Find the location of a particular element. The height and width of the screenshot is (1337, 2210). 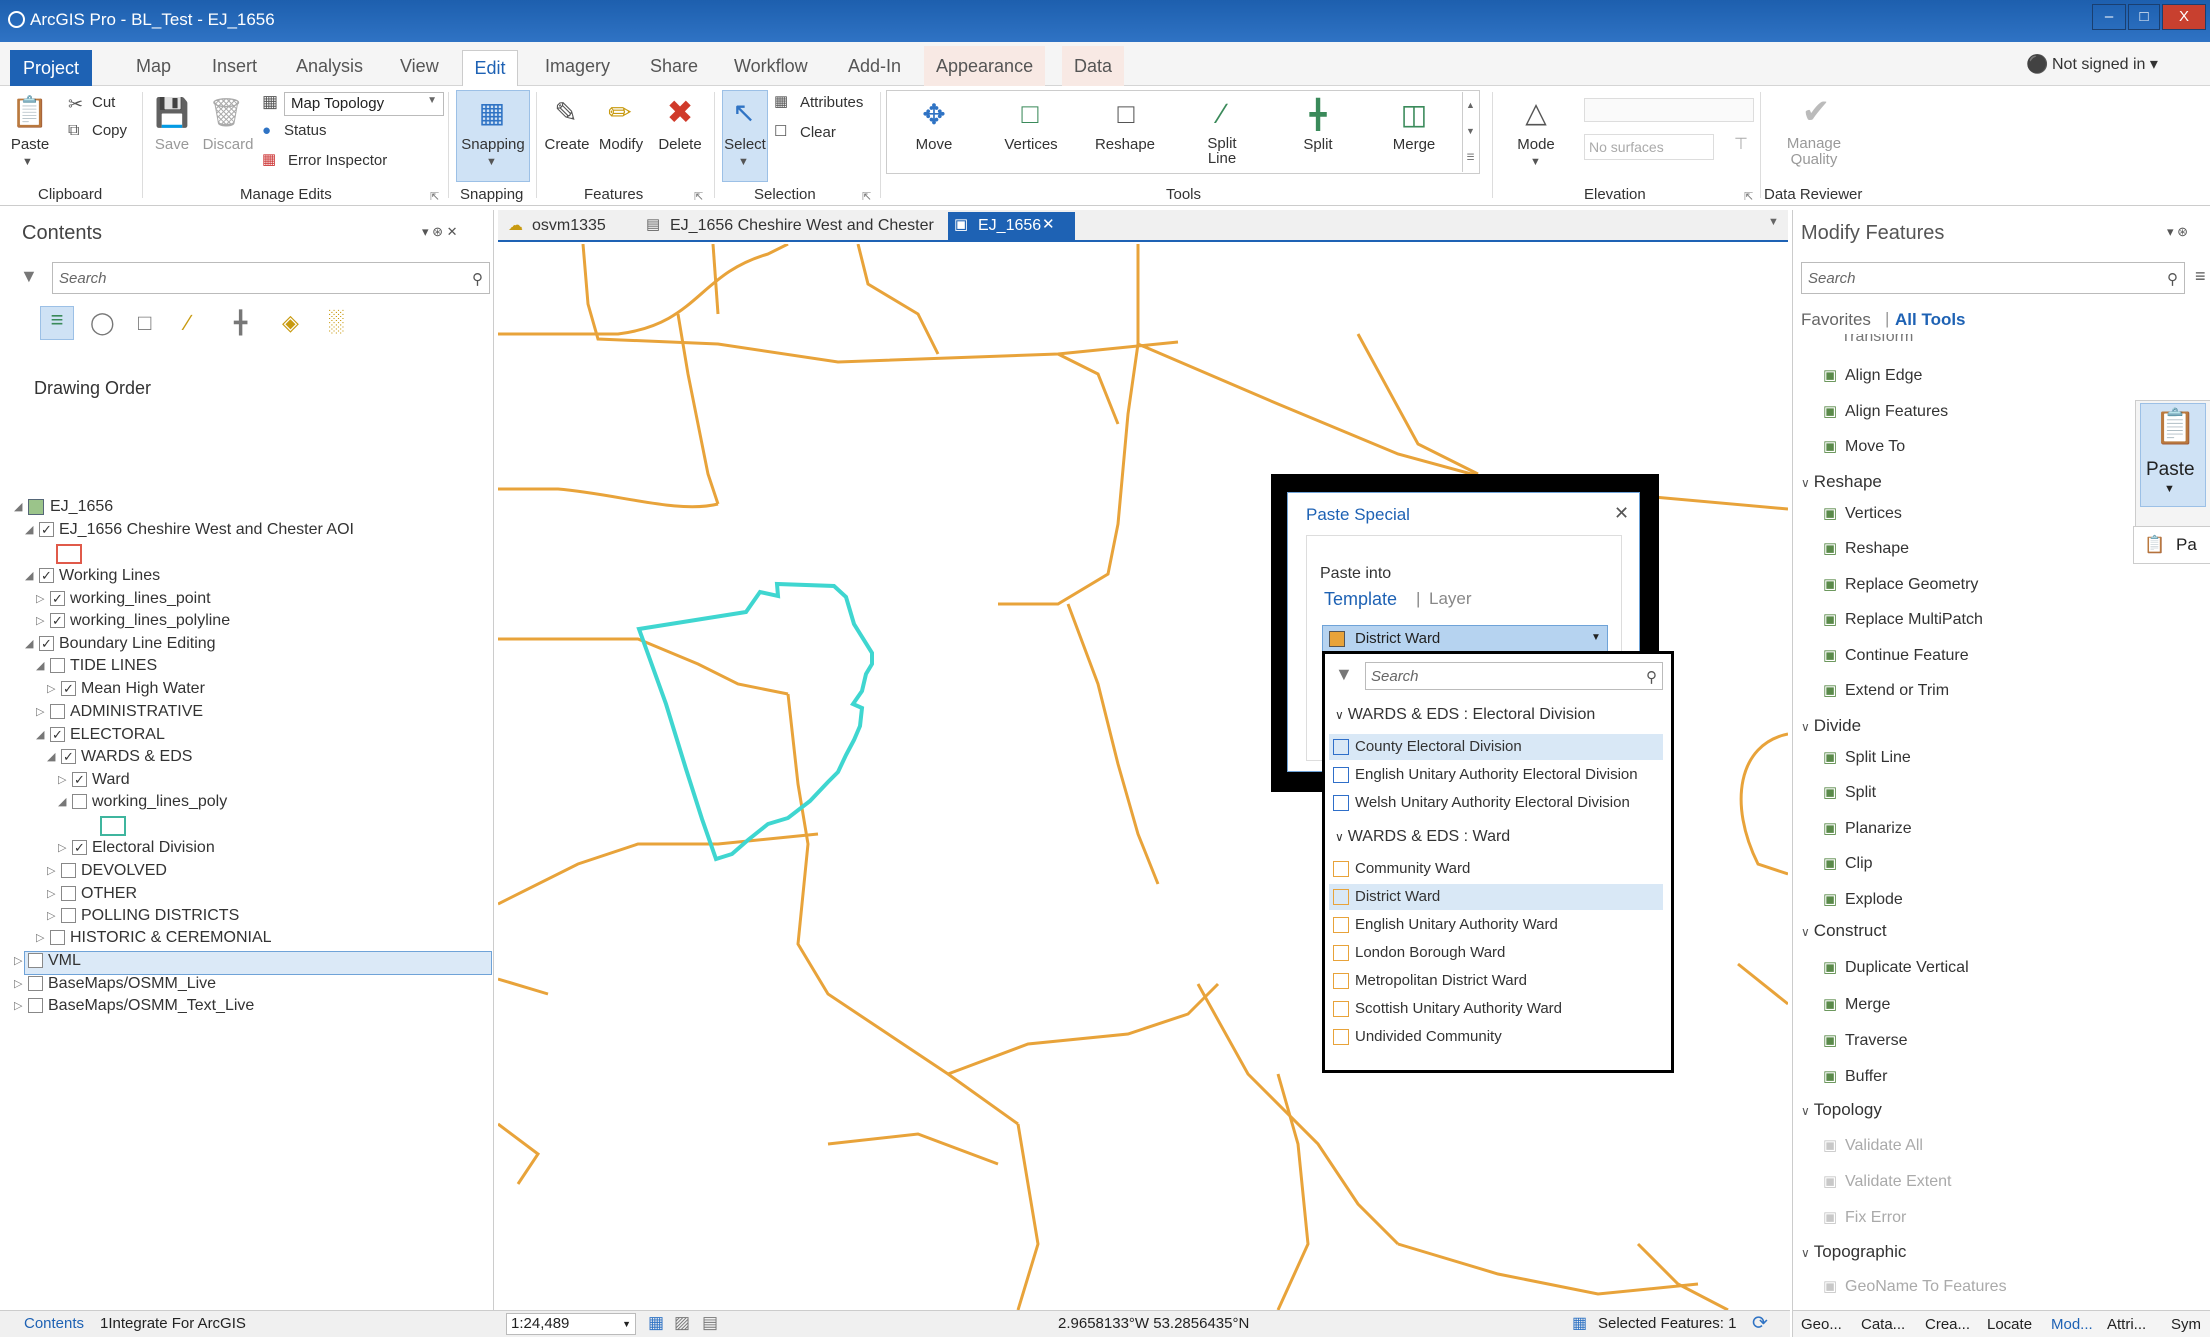

tab-symbology: Sym is located at coordinates (2186, 1324).